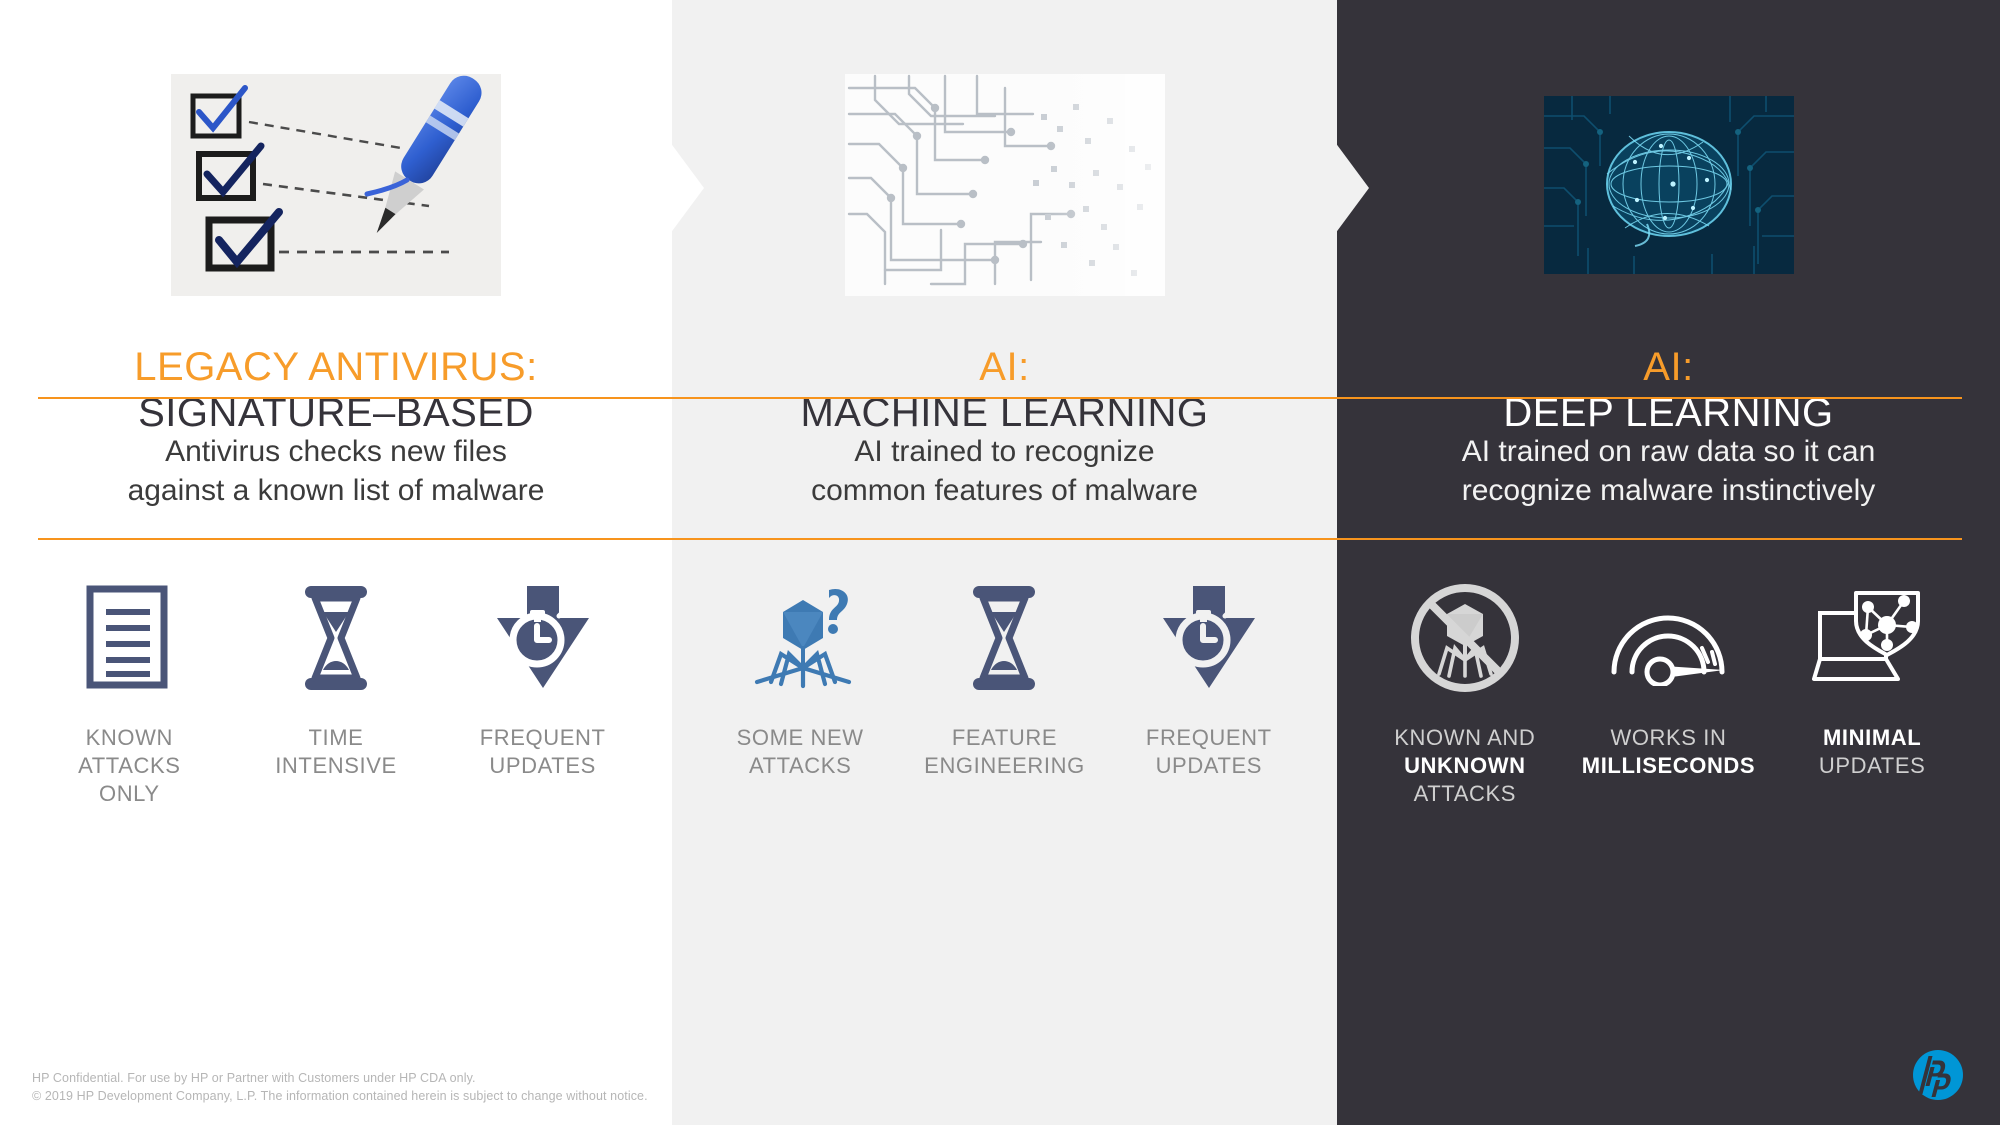 Image resolution: width=2000 pixels, height=1125 pixels. What do you see at coordinates (336, 737) in the screenshot?
I see `label-line: TIME` at bounding box center [336, 737].